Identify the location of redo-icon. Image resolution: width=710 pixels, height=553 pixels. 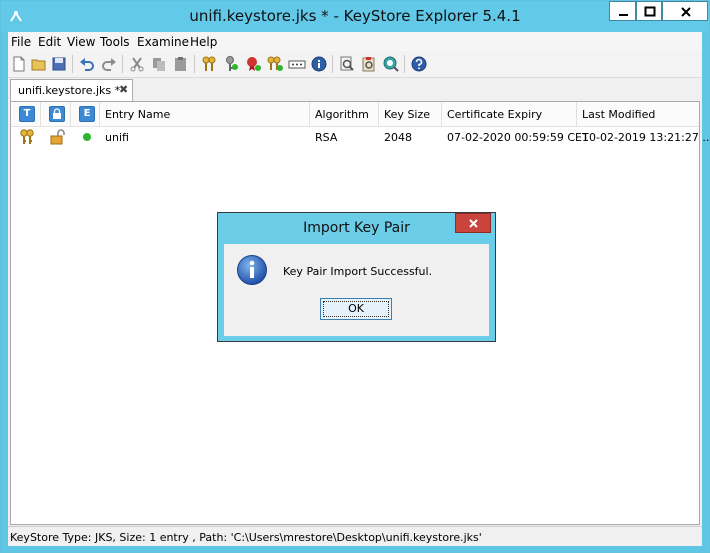
(109, 64).